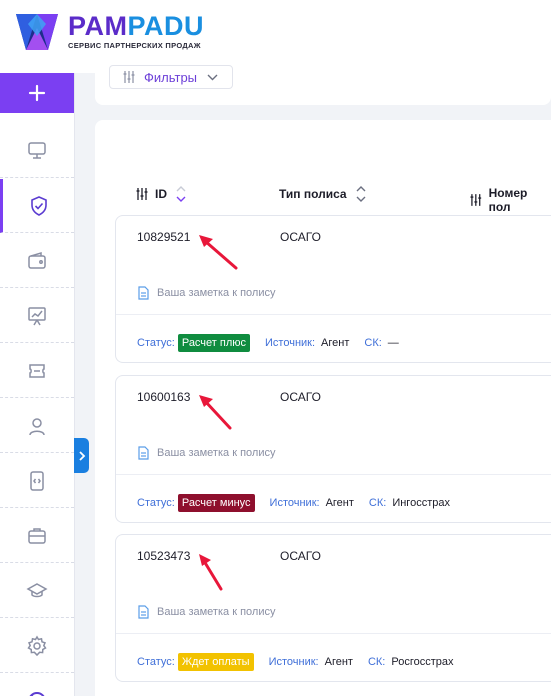 Image resolution: width=551 pixels, height=696 pixels. What do you see at coordinates (212, 77) in the screenshot?
I see `chevron-down-icon` at bounding box center [212, 77].